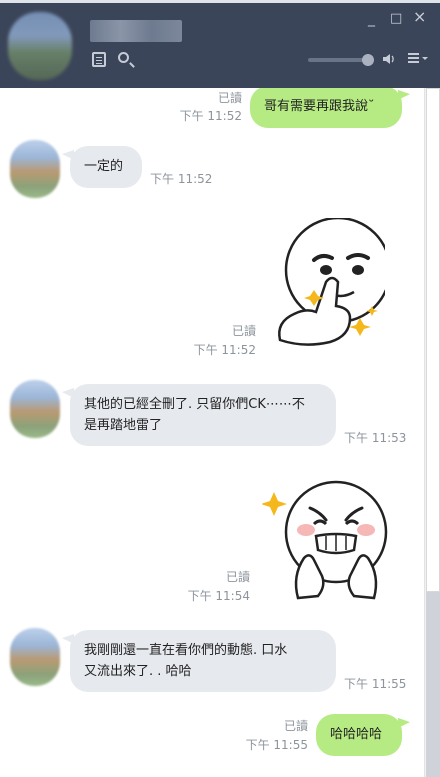  I want to click on message-text-line-2: 是再踏地雷了, so click(123, 425).